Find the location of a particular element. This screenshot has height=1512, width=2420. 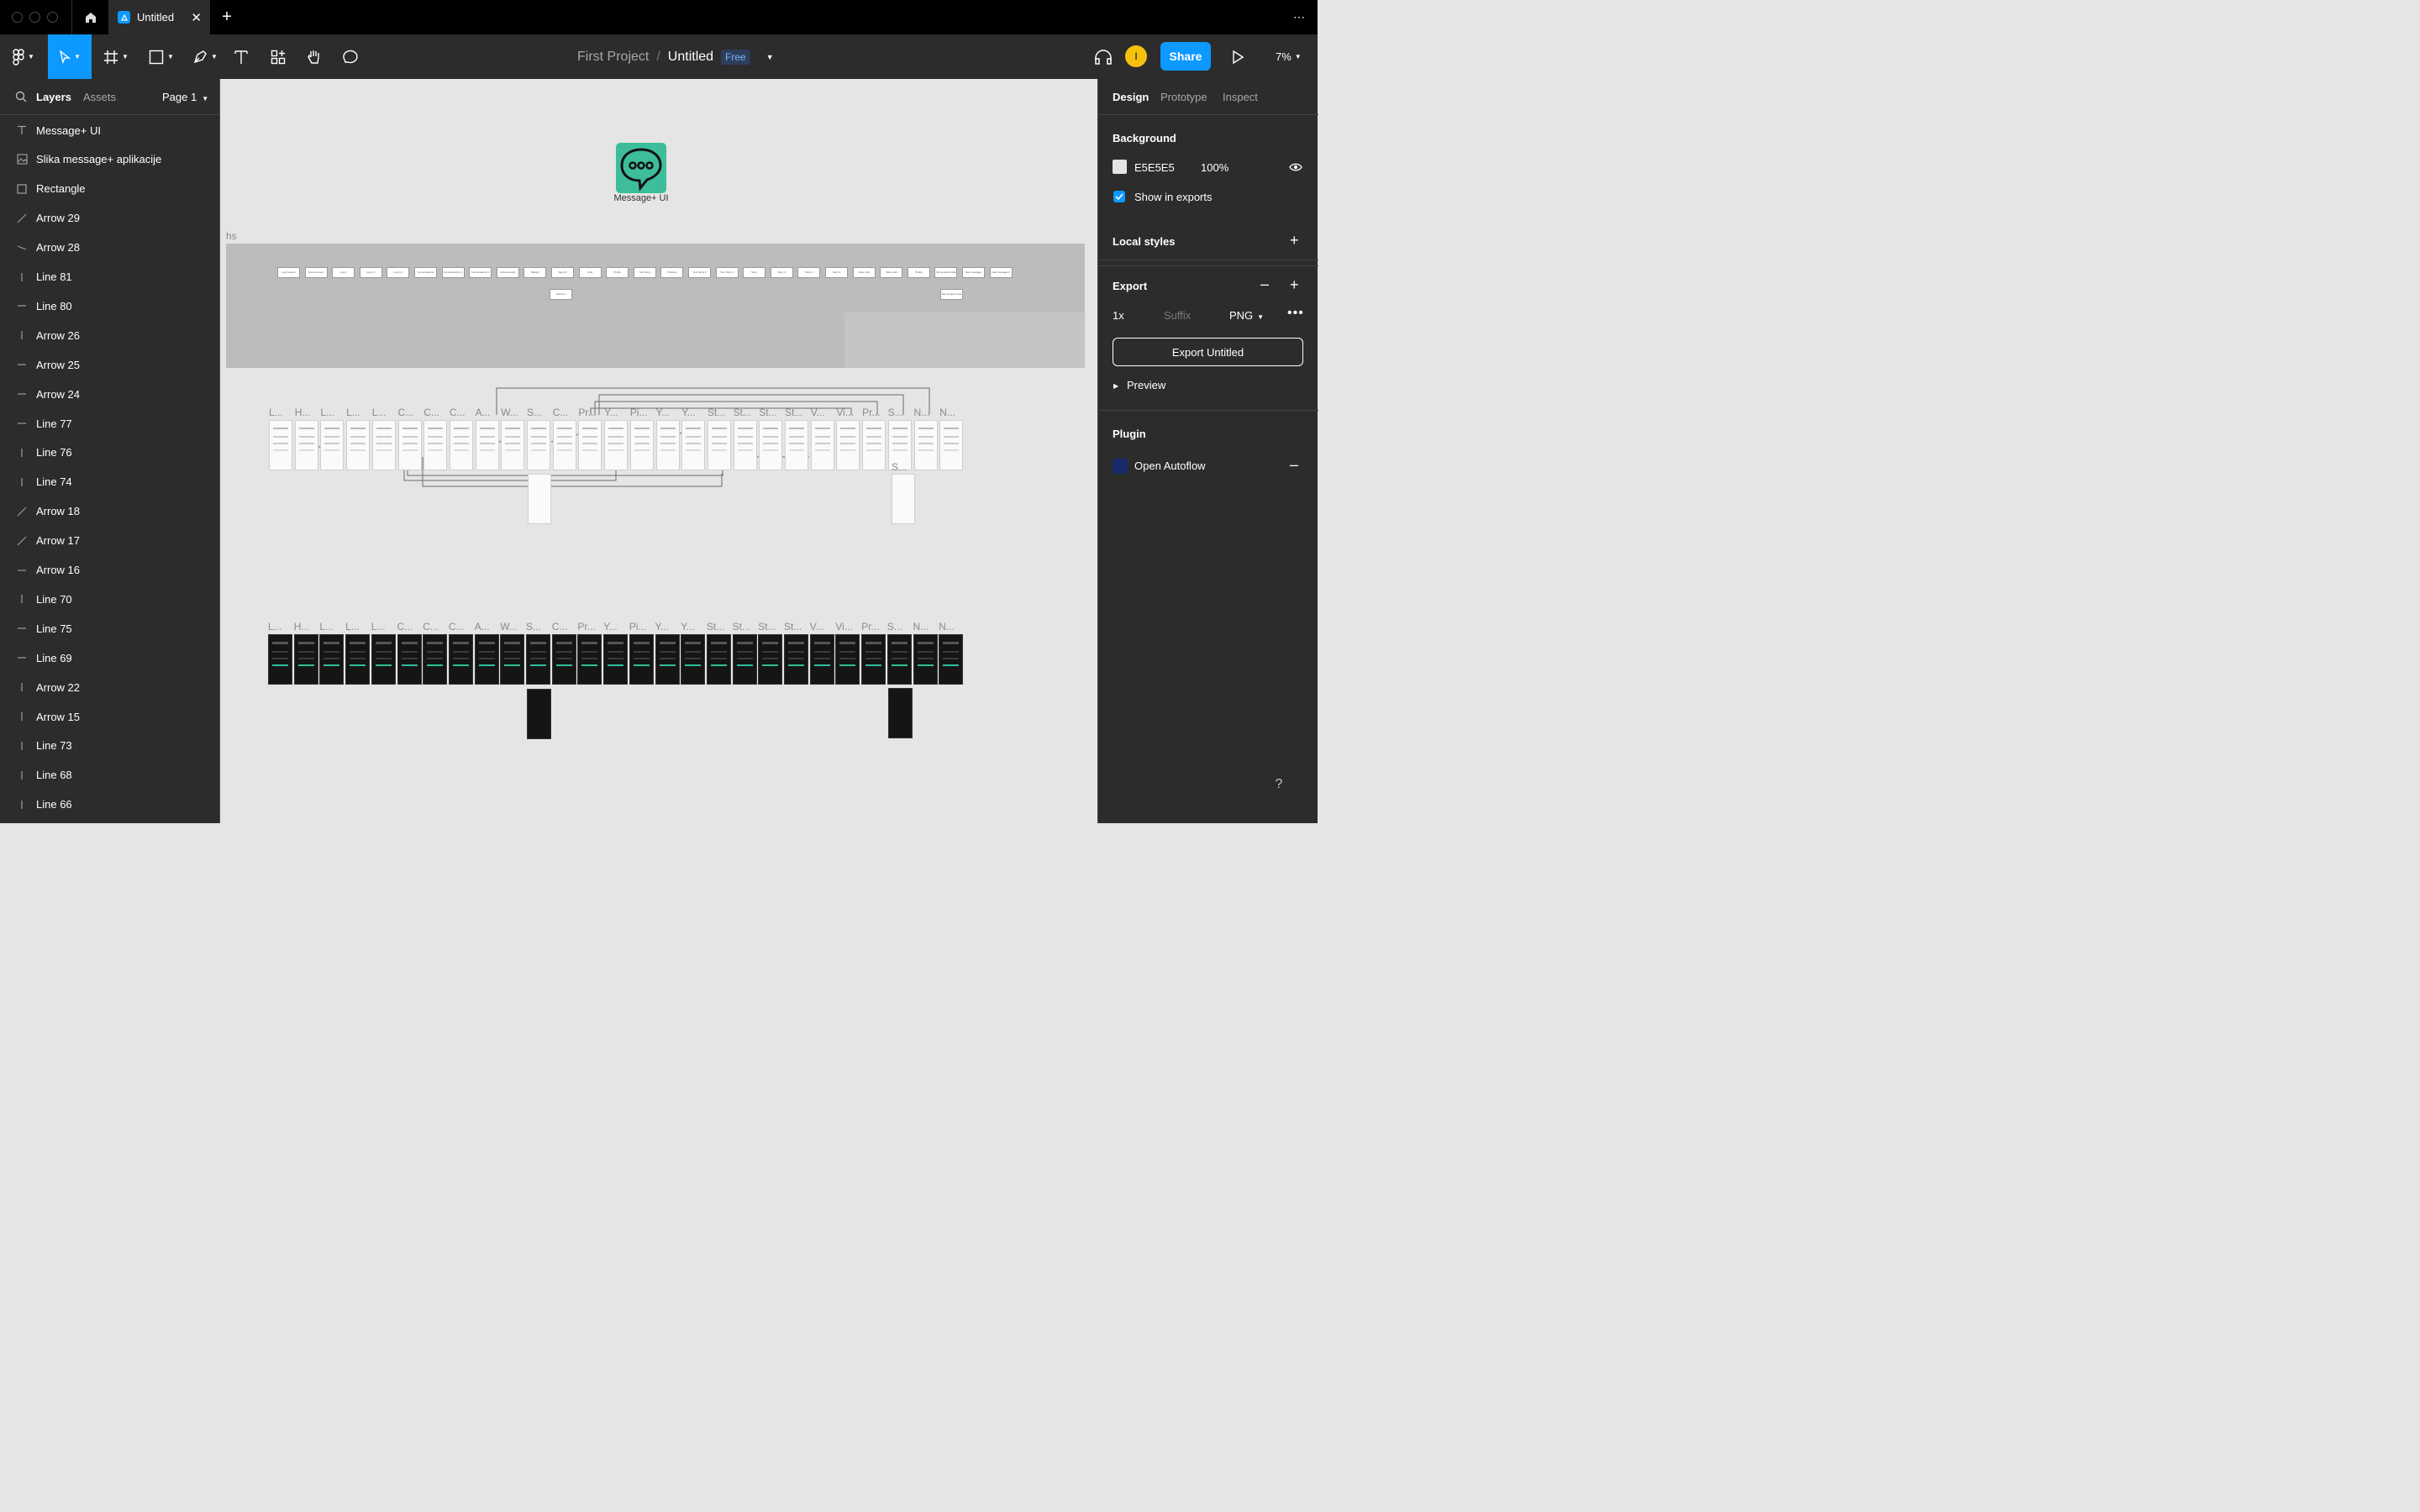

comment-tool-button is located at coordinates (350, 56).